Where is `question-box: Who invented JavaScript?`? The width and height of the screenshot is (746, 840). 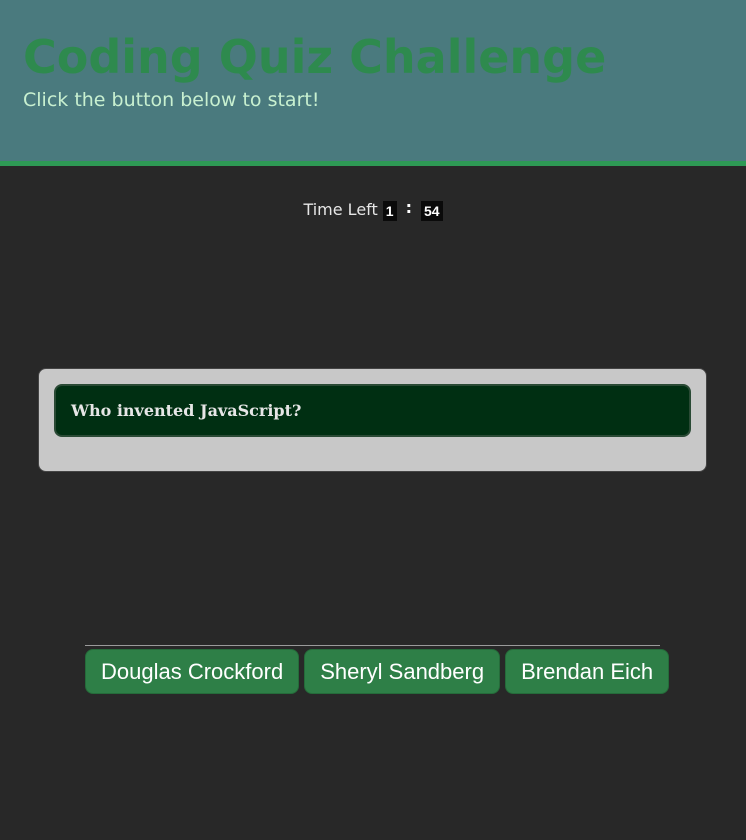 question-box: Who invented JavaScript? is located at coordinates (372, 410).